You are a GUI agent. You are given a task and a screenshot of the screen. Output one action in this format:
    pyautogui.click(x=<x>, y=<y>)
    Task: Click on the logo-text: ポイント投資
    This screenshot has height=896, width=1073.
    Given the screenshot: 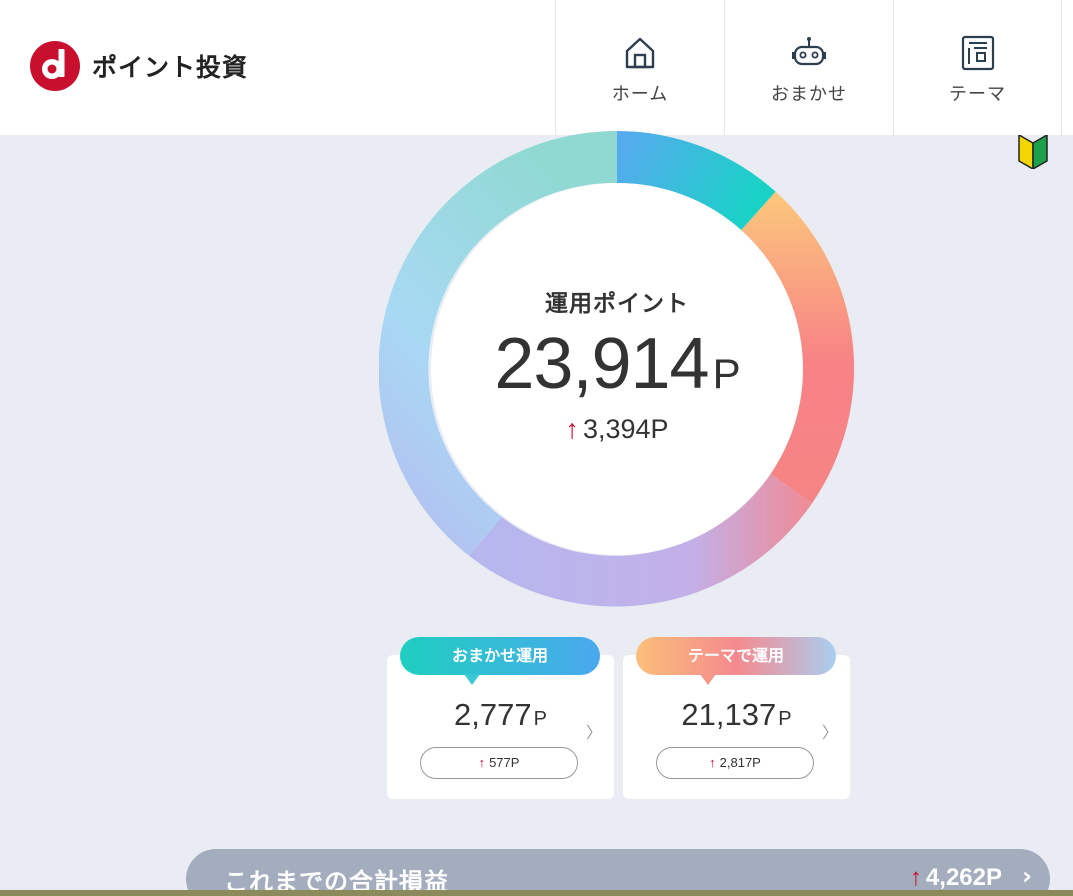 What is the action you would take?
    pyautogui.click(x=170, y=67)
    